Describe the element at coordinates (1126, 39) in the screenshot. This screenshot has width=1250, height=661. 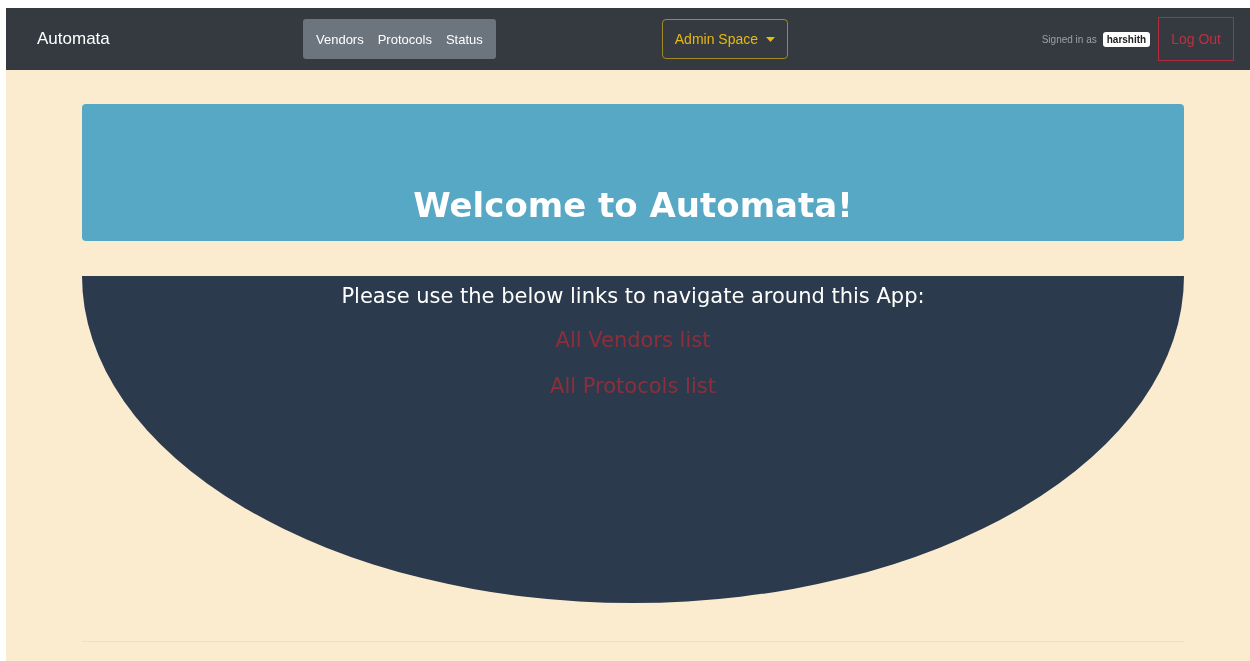
I see `username-badge: harshith` at that location.